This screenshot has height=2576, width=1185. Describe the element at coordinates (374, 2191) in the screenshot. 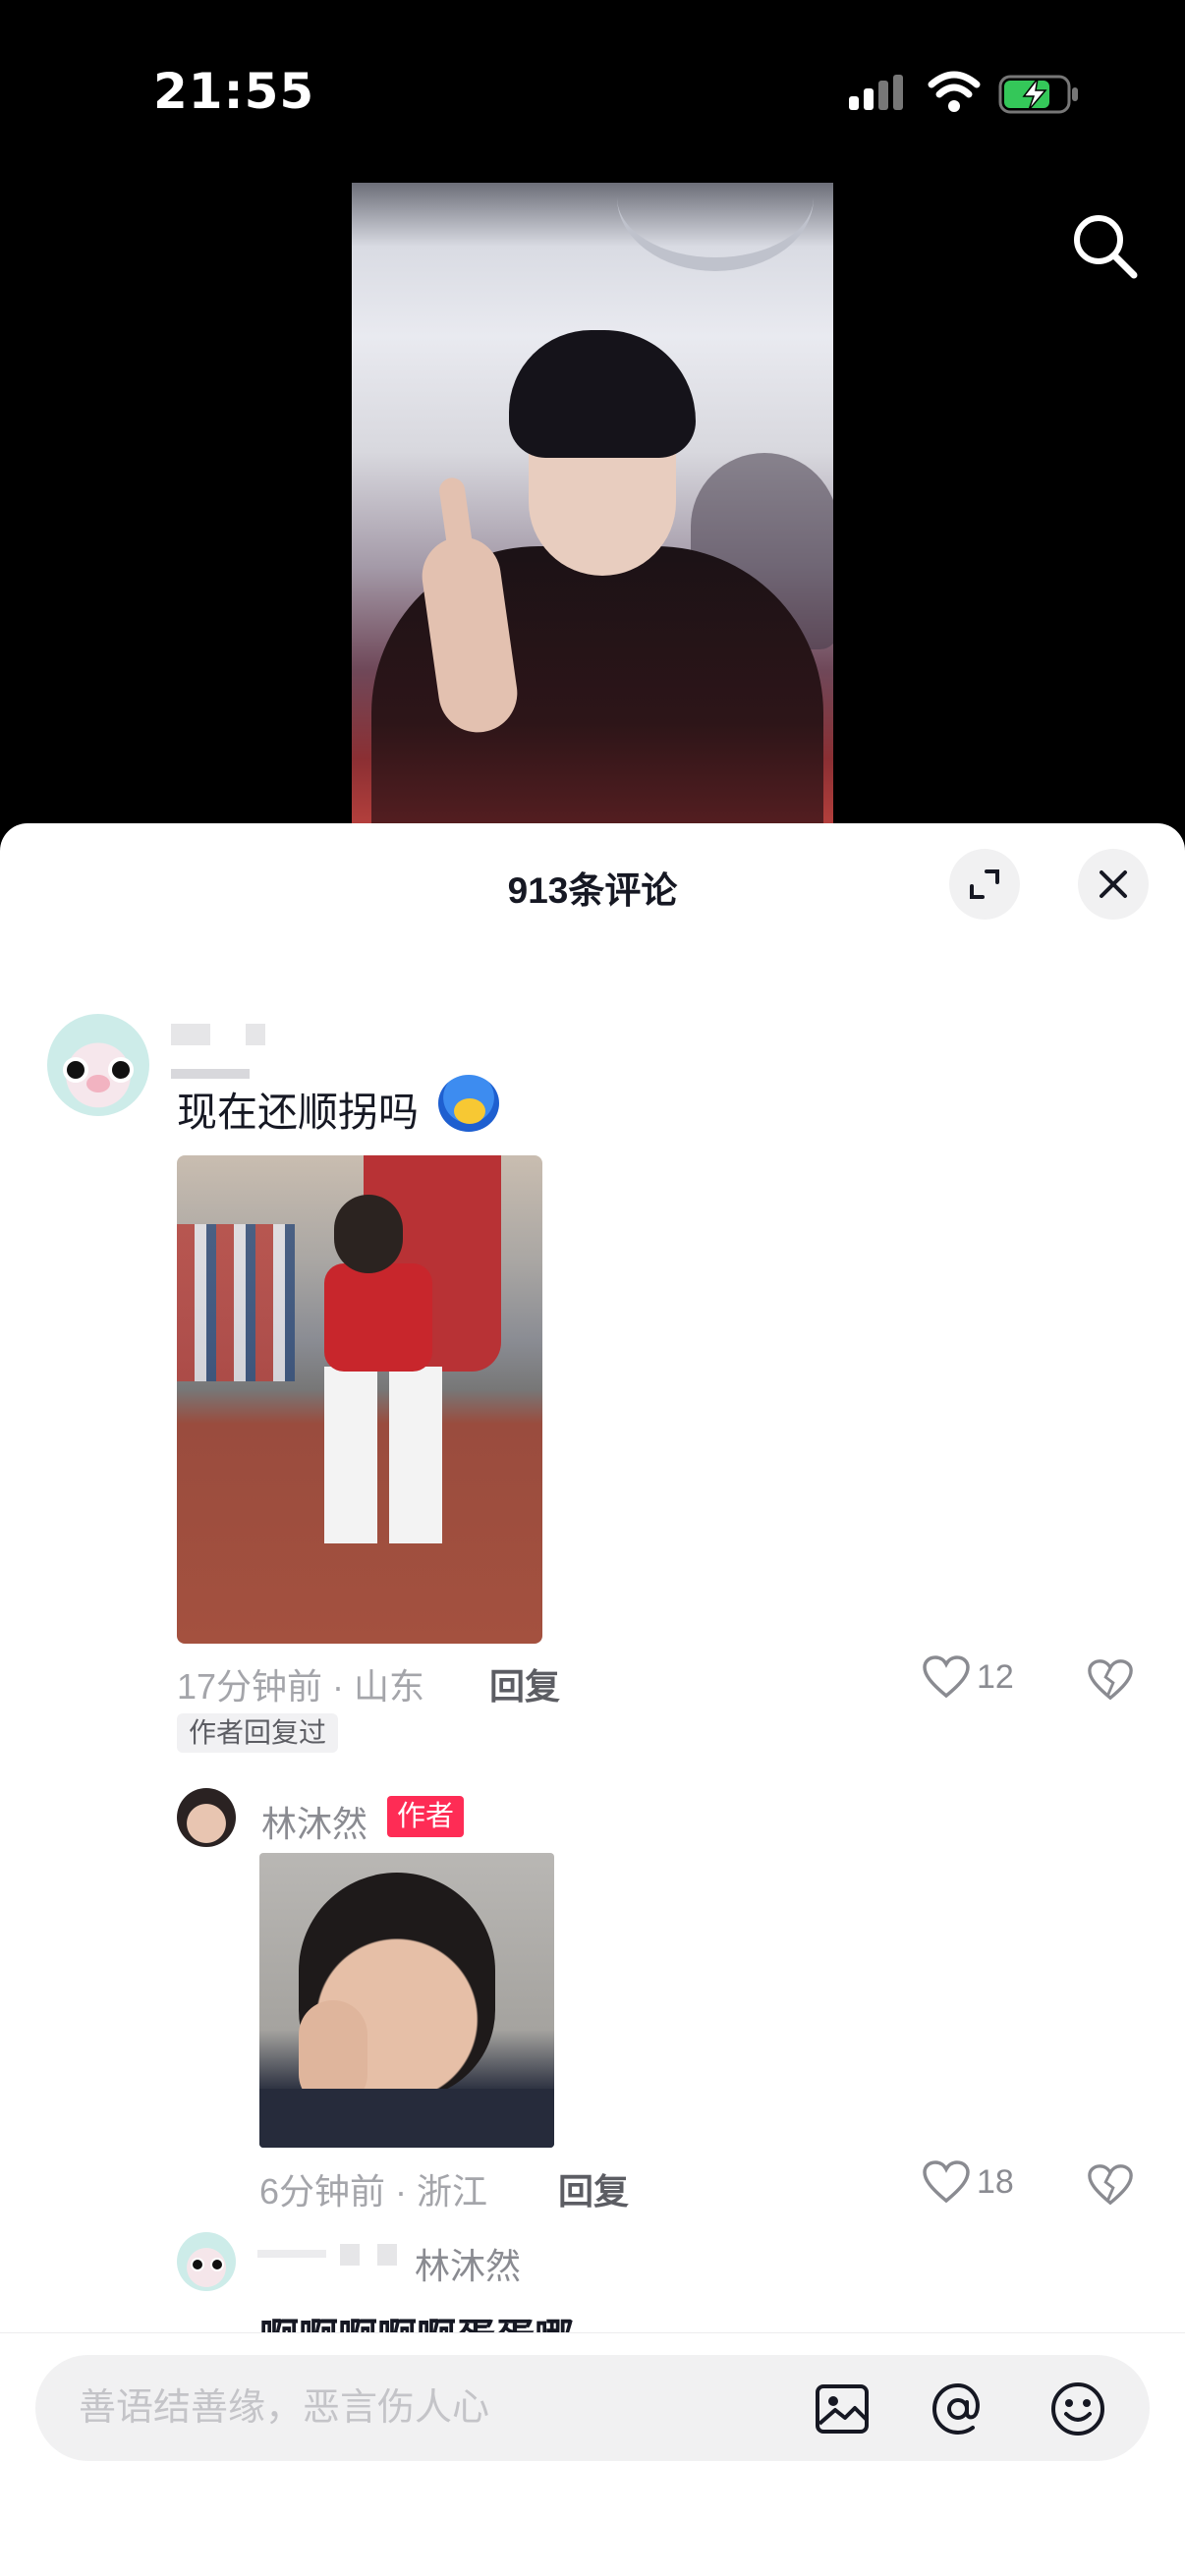

I see `reply-time-location: 6分钟前 · 浙江` at that location.